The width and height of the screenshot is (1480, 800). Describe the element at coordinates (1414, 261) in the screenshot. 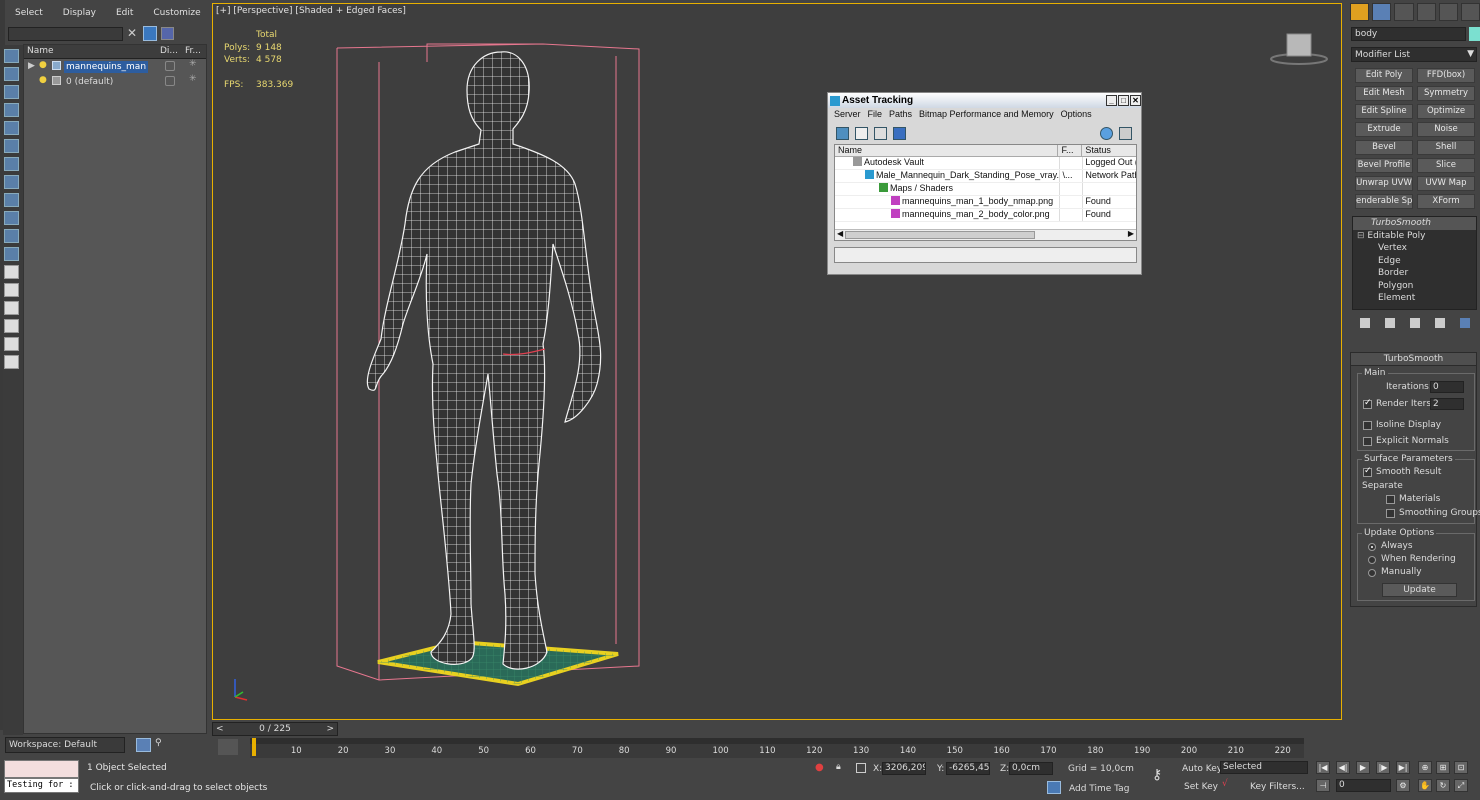

I see `stack-sub-edge: Edge` at that location.